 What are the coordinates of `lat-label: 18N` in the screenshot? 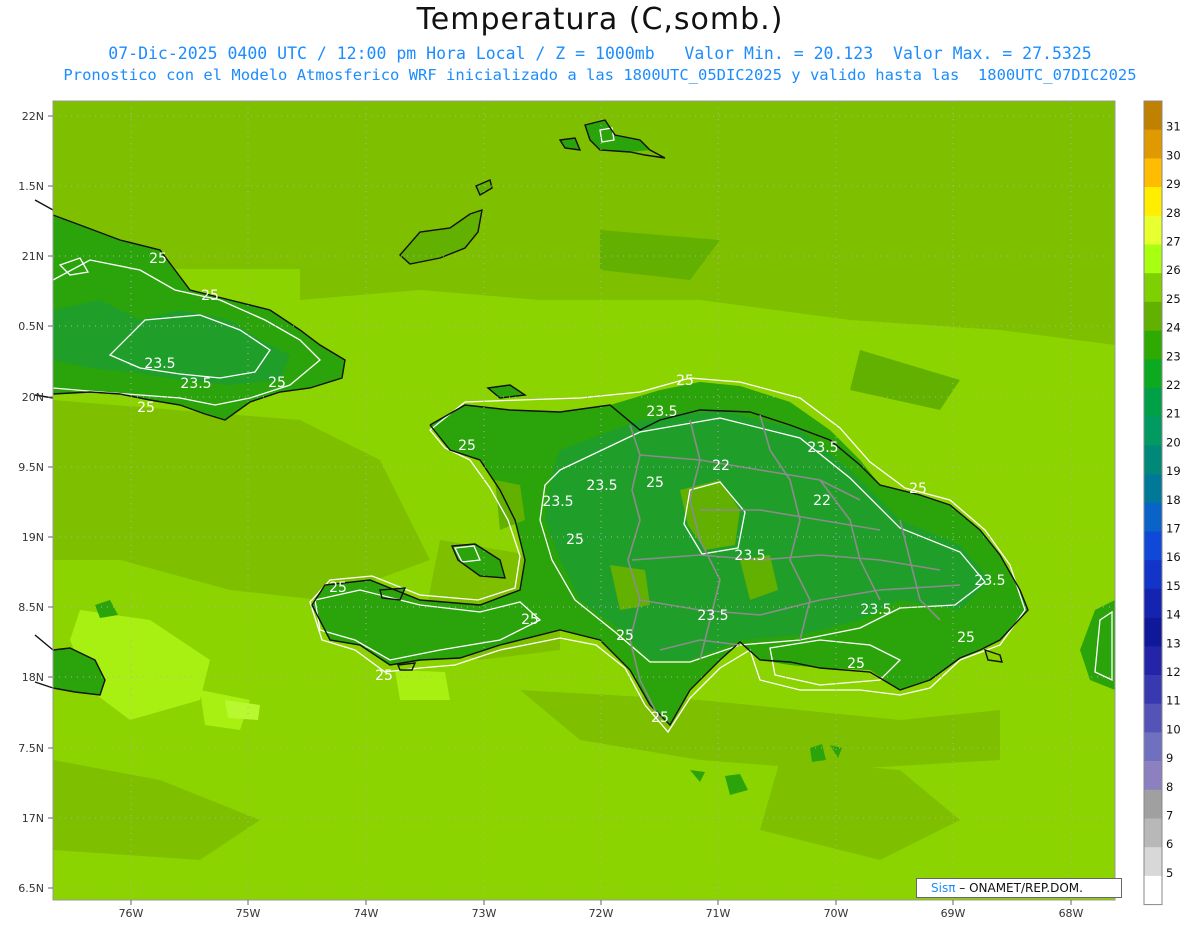 It's located at (33, 677).